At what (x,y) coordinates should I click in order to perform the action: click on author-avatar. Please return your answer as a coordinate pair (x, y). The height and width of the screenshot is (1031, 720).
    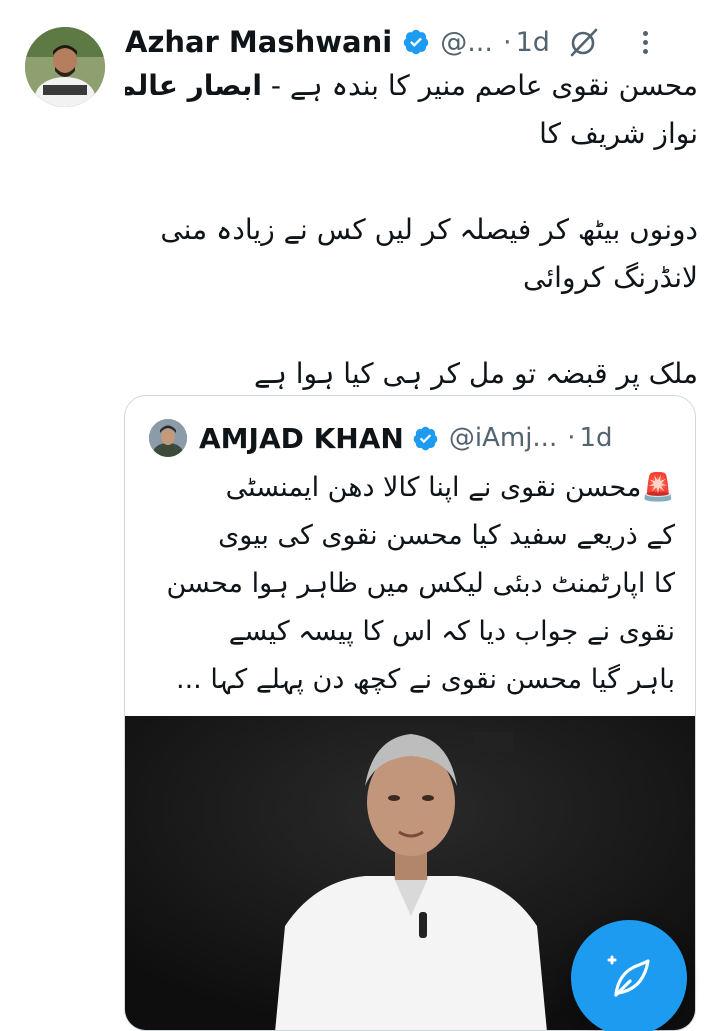
    Looking at the image, I should click on (65, 67).